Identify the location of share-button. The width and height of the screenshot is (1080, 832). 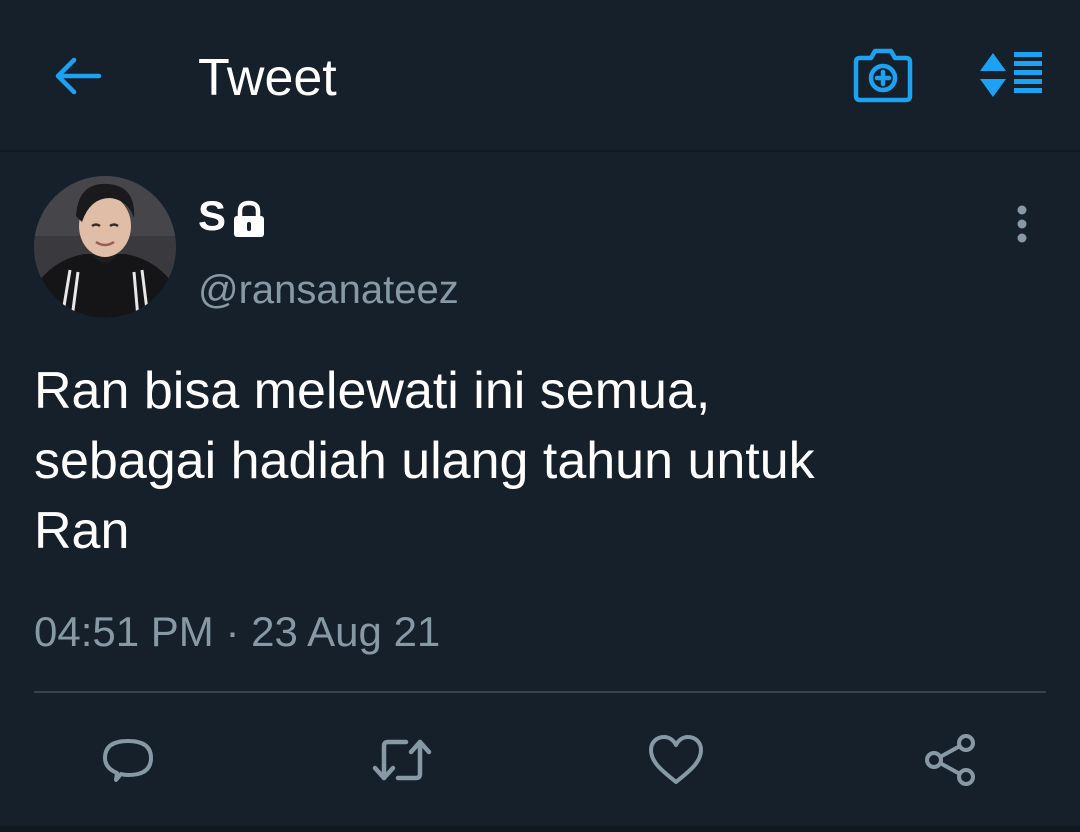
(950, 760).